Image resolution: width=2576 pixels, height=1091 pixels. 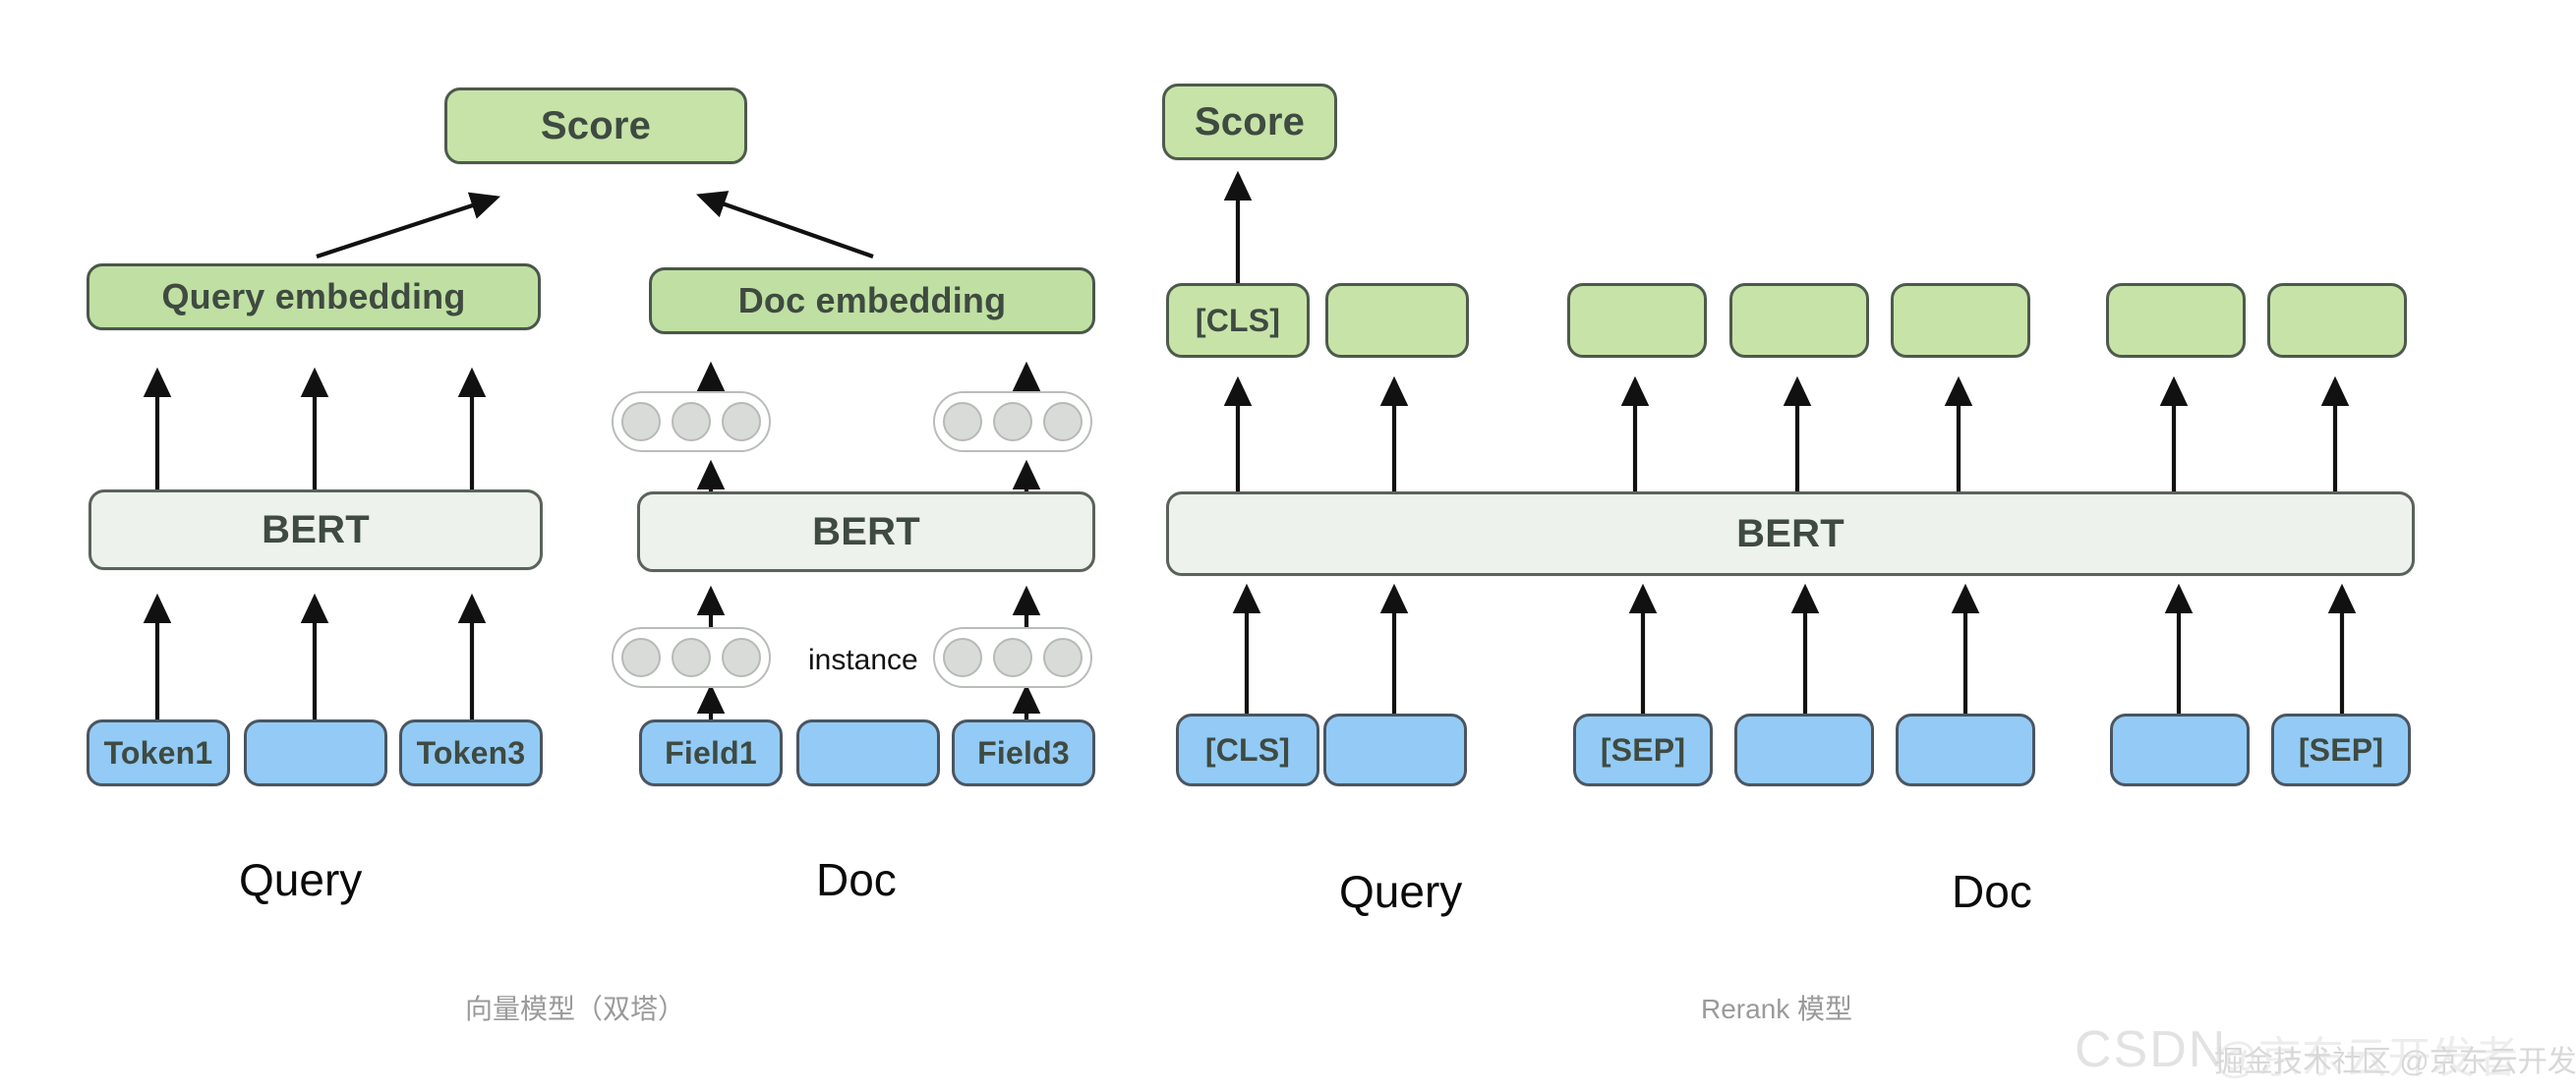 What do you see at coordinates (711, 752) in the screenshot?
I see `doc-field-box-1: Field1` at bounding box center [711, 752].